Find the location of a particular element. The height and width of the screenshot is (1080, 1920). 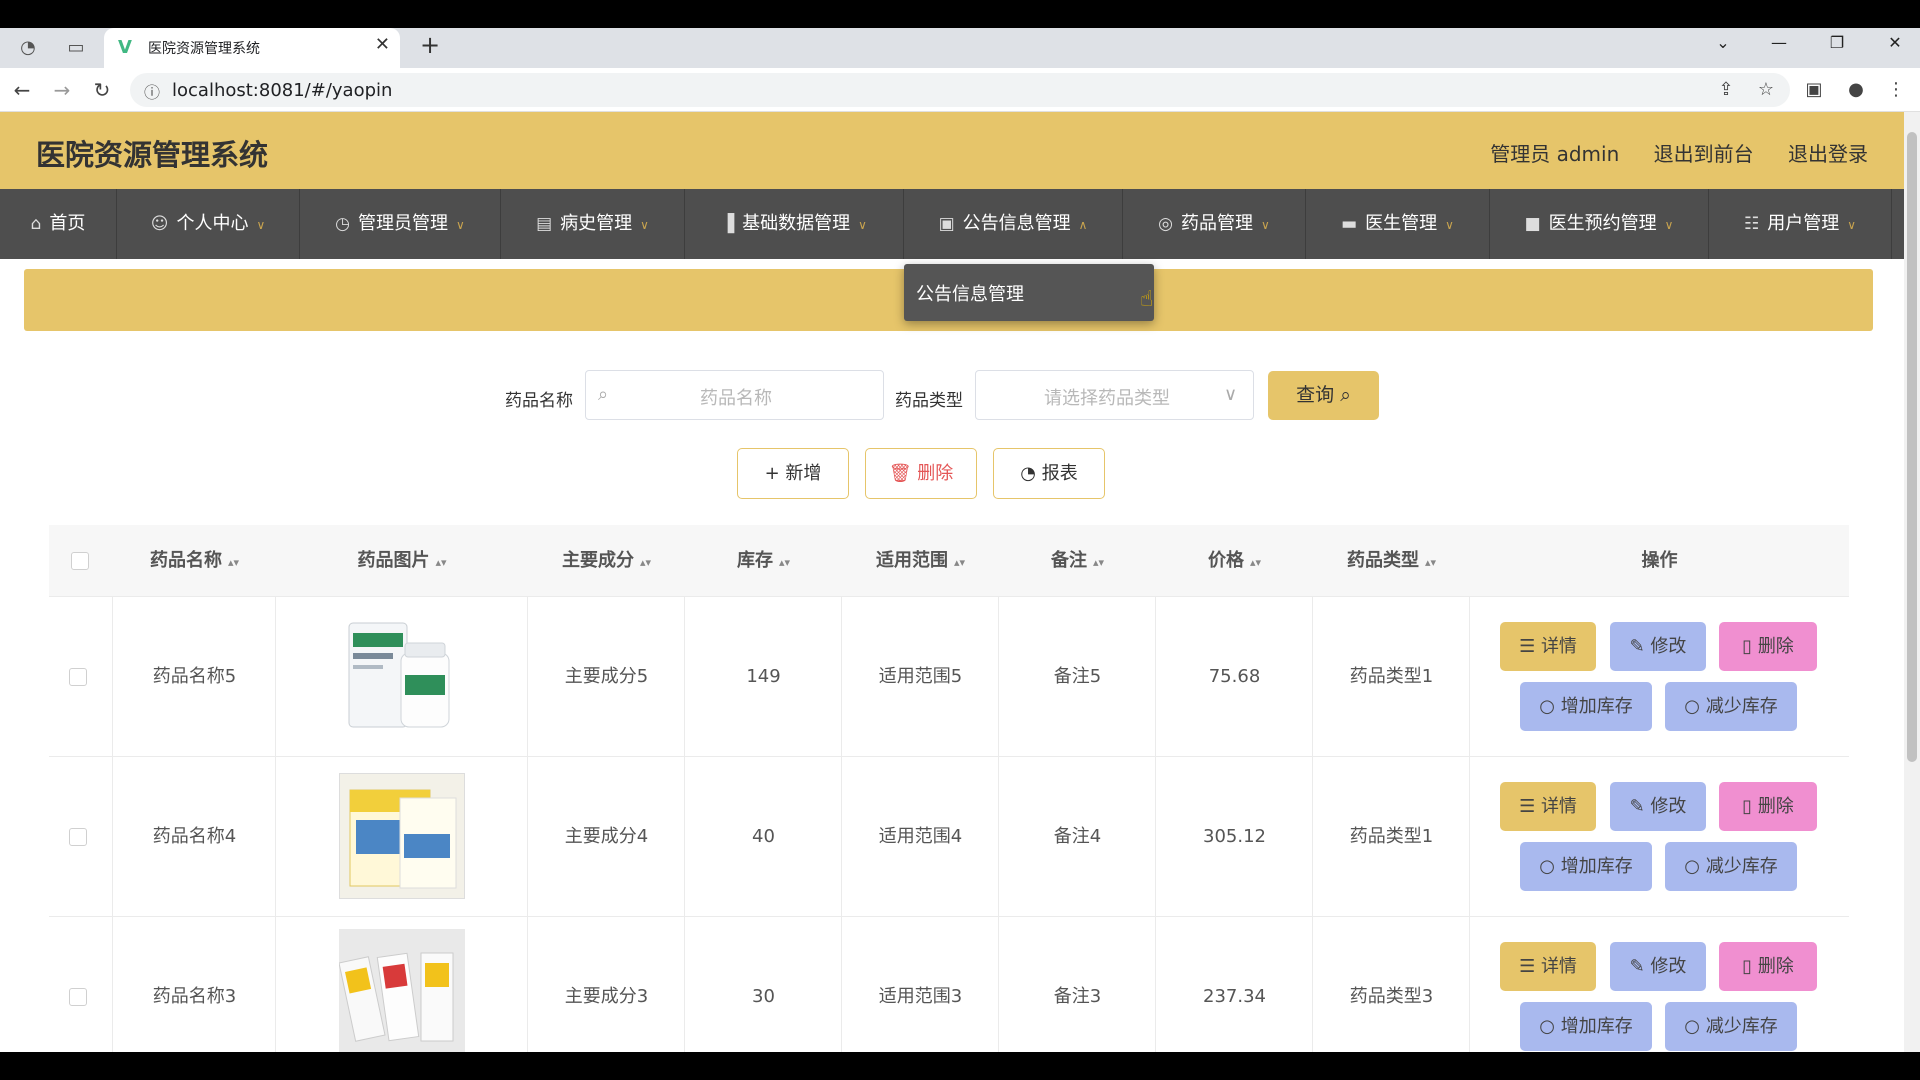

browser-menu-icon: ◔ is located at coordinates (28, 48).